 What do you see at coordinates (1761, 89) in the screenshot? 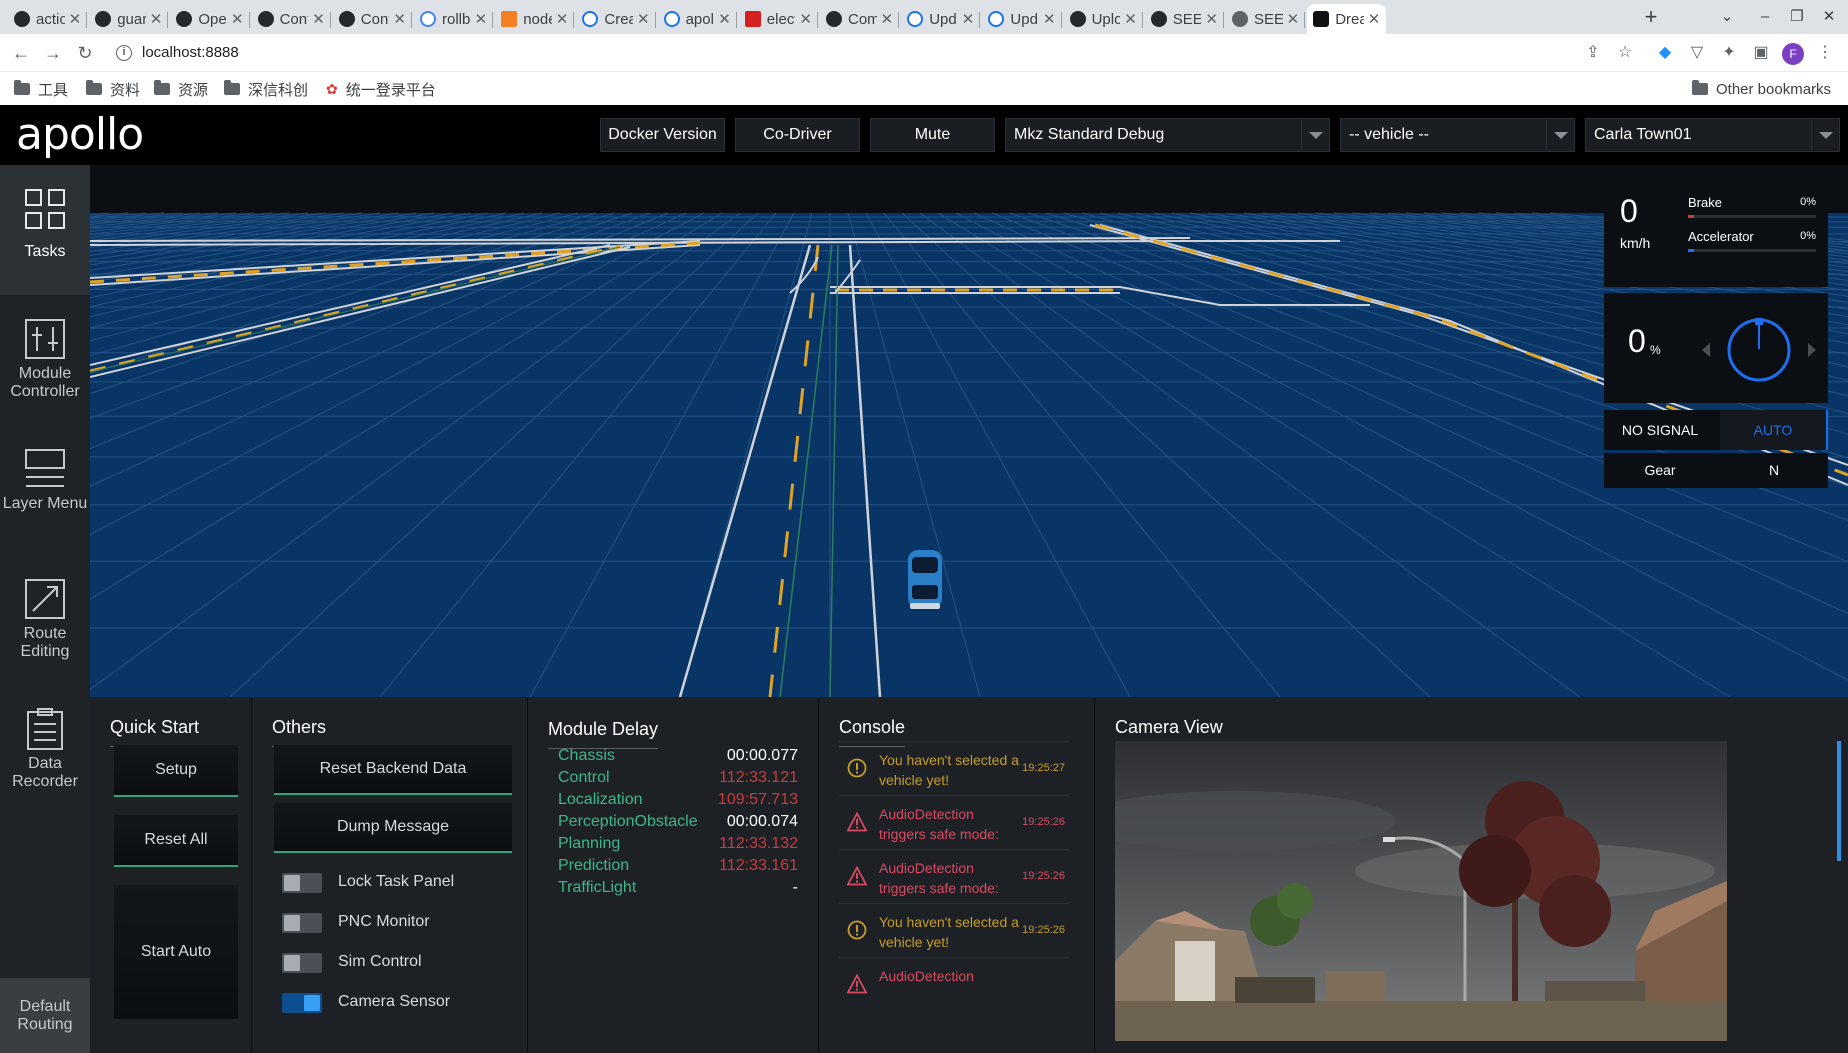
I see `other-bookmarks: Other bookmarks` at bounding box center [1761, 89].